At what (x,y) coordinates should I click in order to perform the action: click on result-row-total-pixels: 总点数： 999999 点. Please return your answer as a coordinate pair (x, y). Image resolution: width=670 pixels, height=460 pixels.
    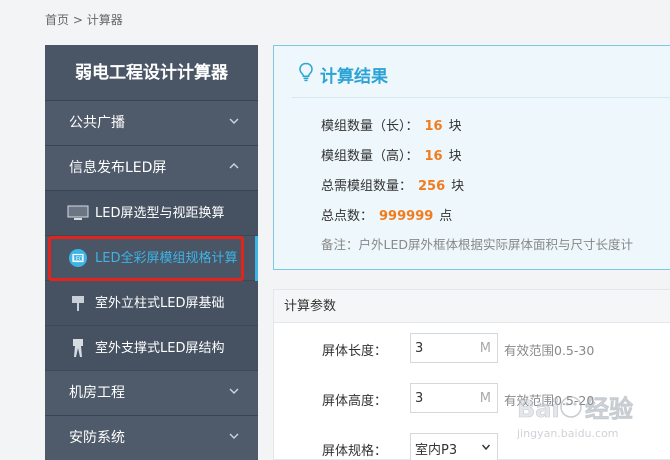
    Looking at the image, I should click on (386, 214).